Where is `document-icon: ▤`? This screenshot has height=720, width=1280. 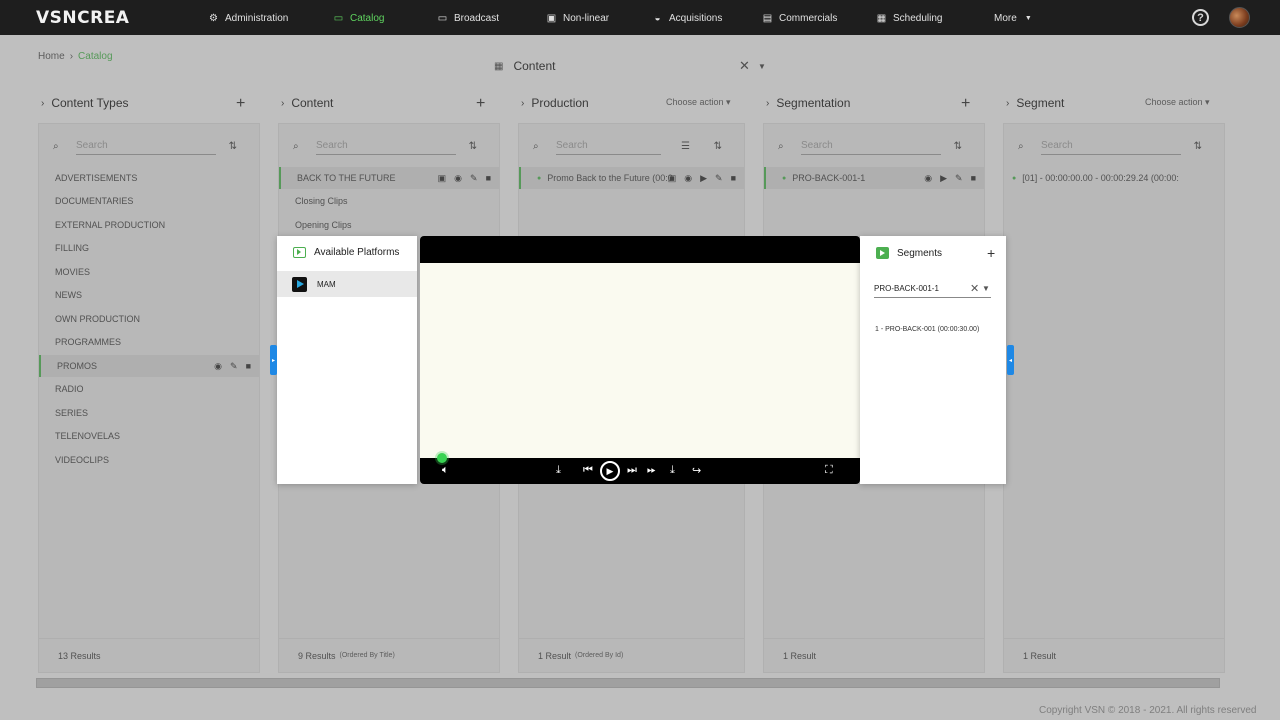 document-icon: ▤ is located at coordinates (767, 18).